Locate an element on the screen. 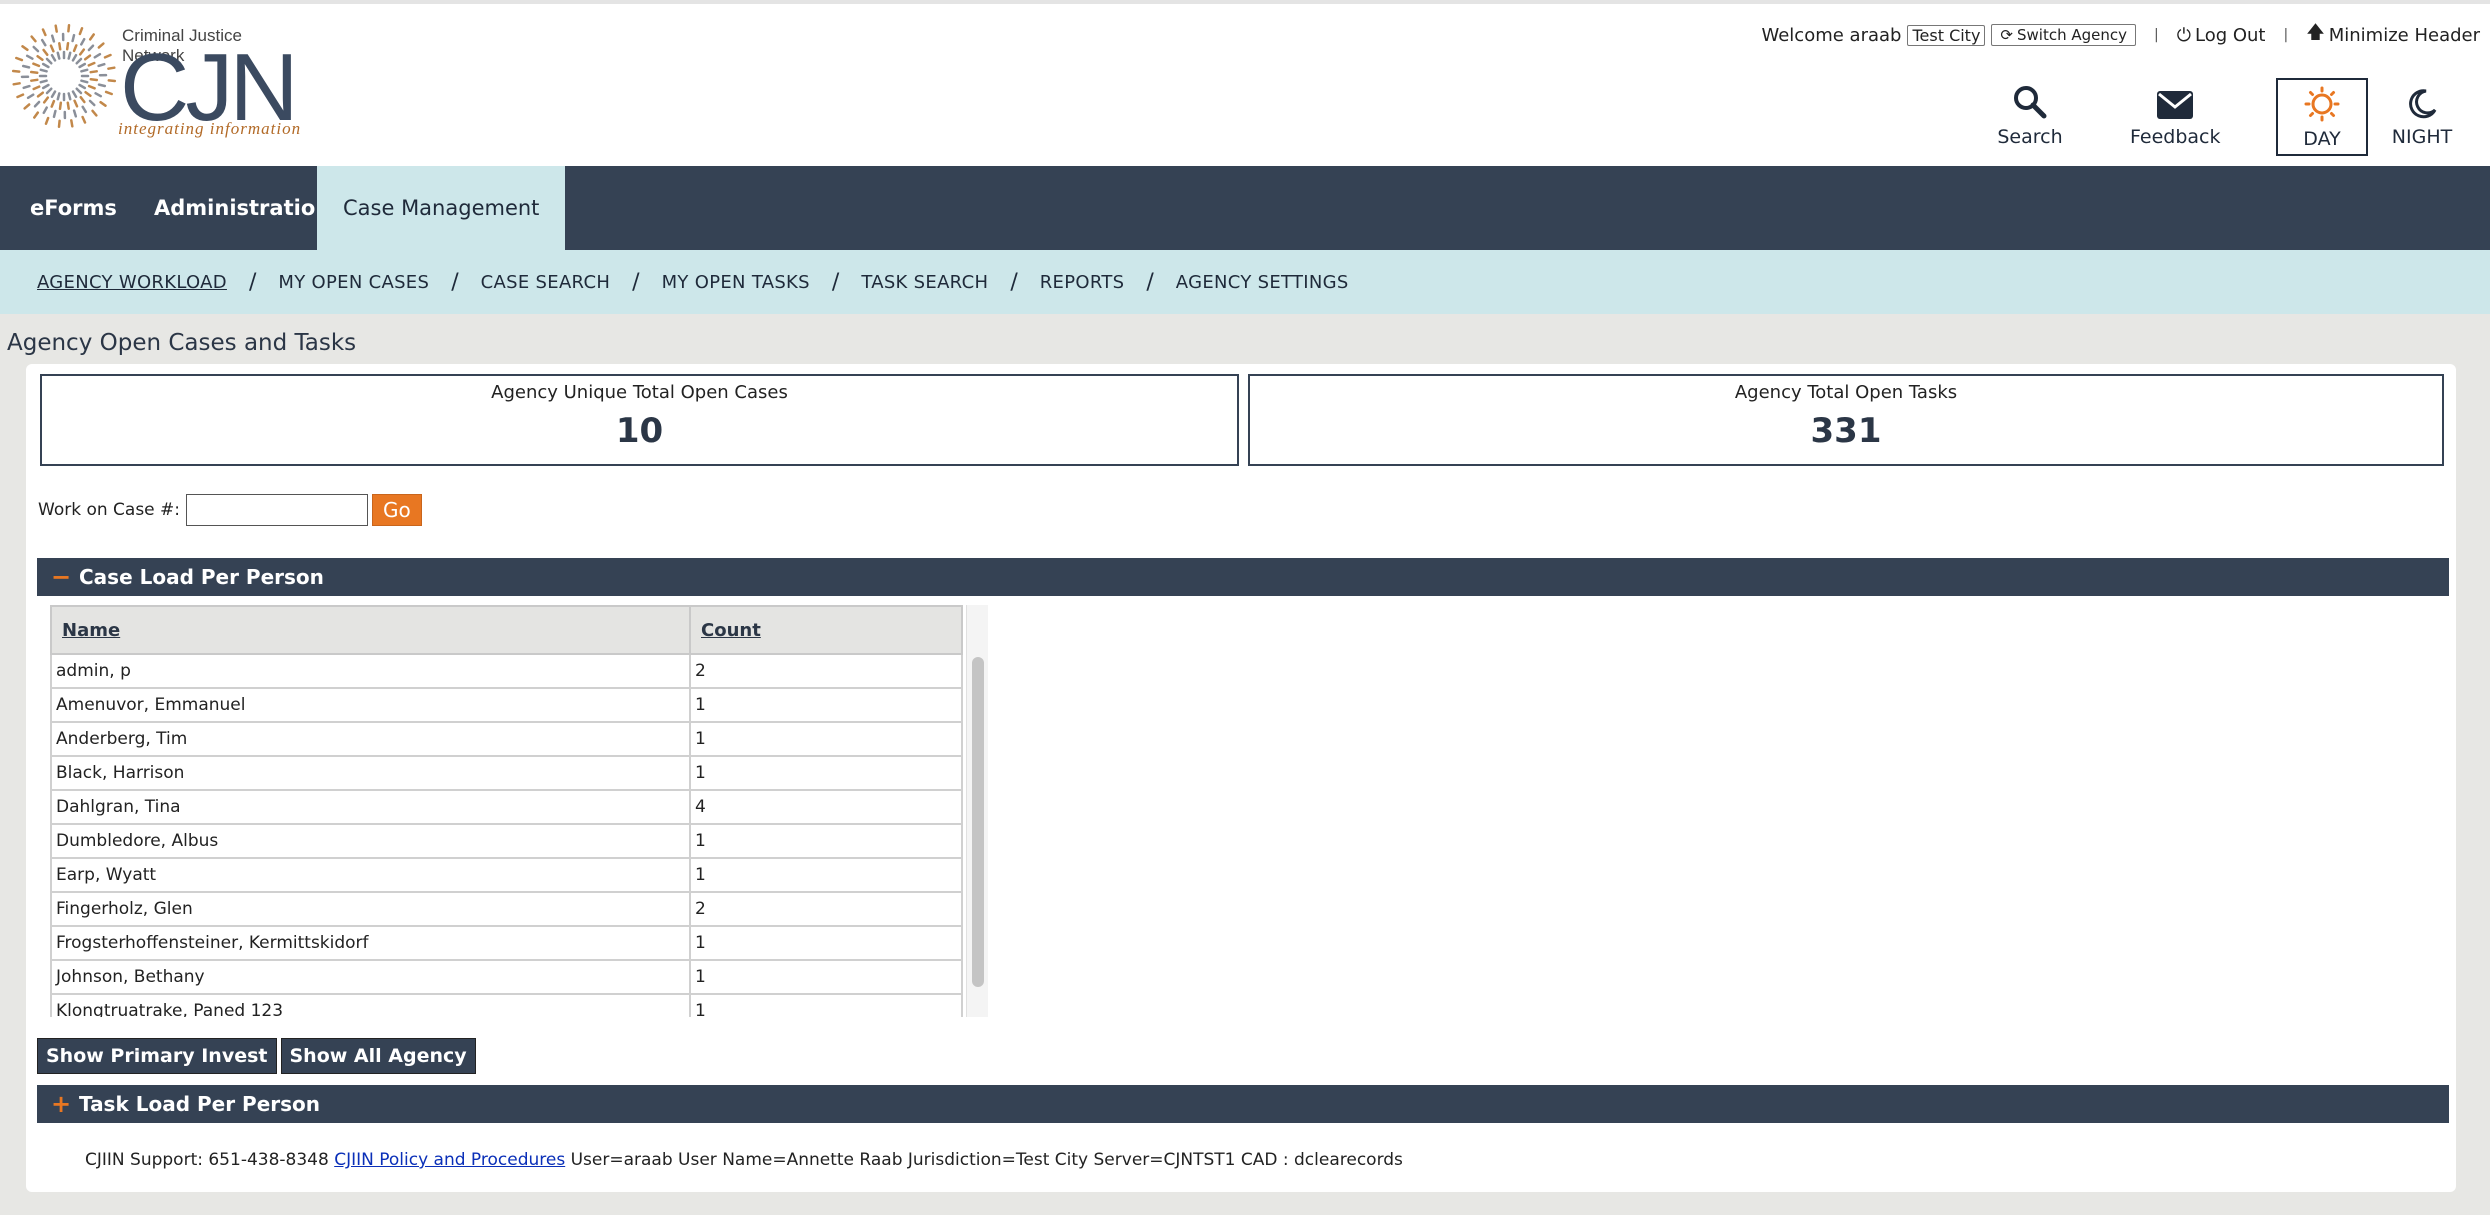  subnav-agency-workload: AGENCY WORKLOAD is located at coordinates (132, 282).